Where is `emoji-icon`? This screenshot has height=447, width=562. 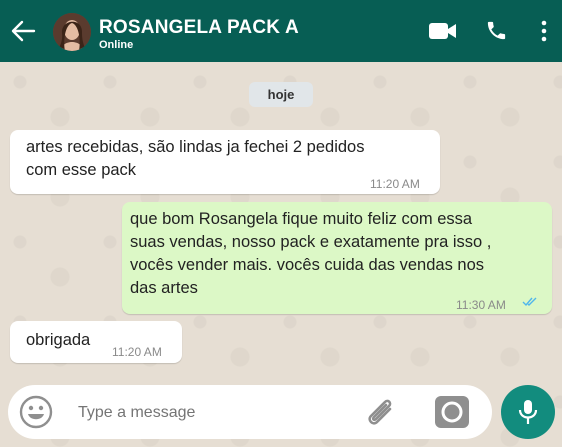 emoji-icon is located at coordinates (36, 412).